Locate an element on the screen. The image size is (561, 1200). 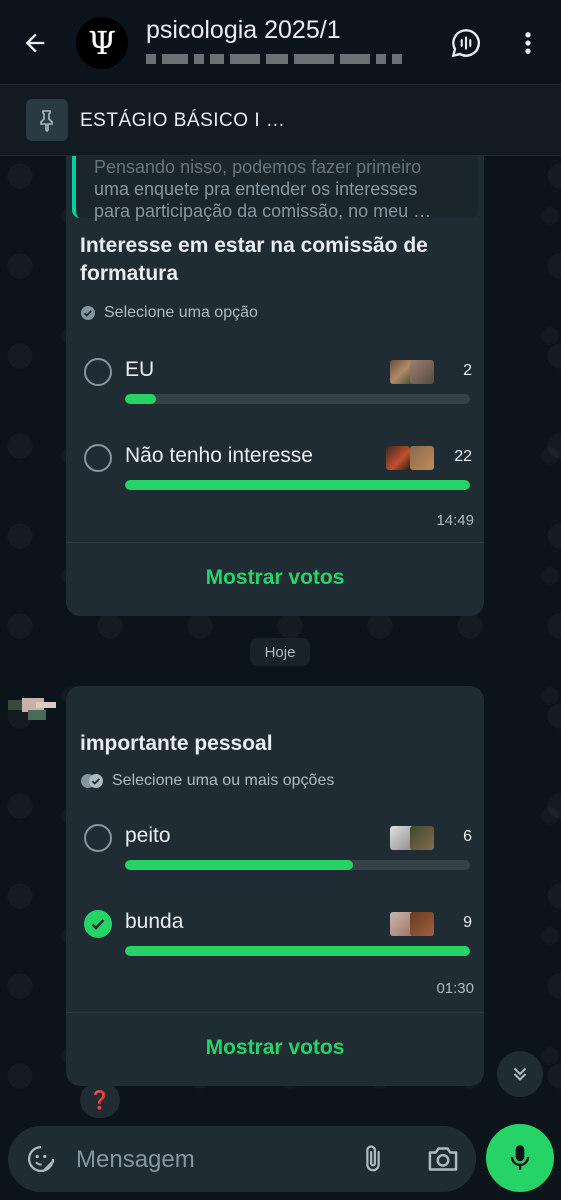
poll-instruction: Selecione uma opção is located at coordinates (169, 313).